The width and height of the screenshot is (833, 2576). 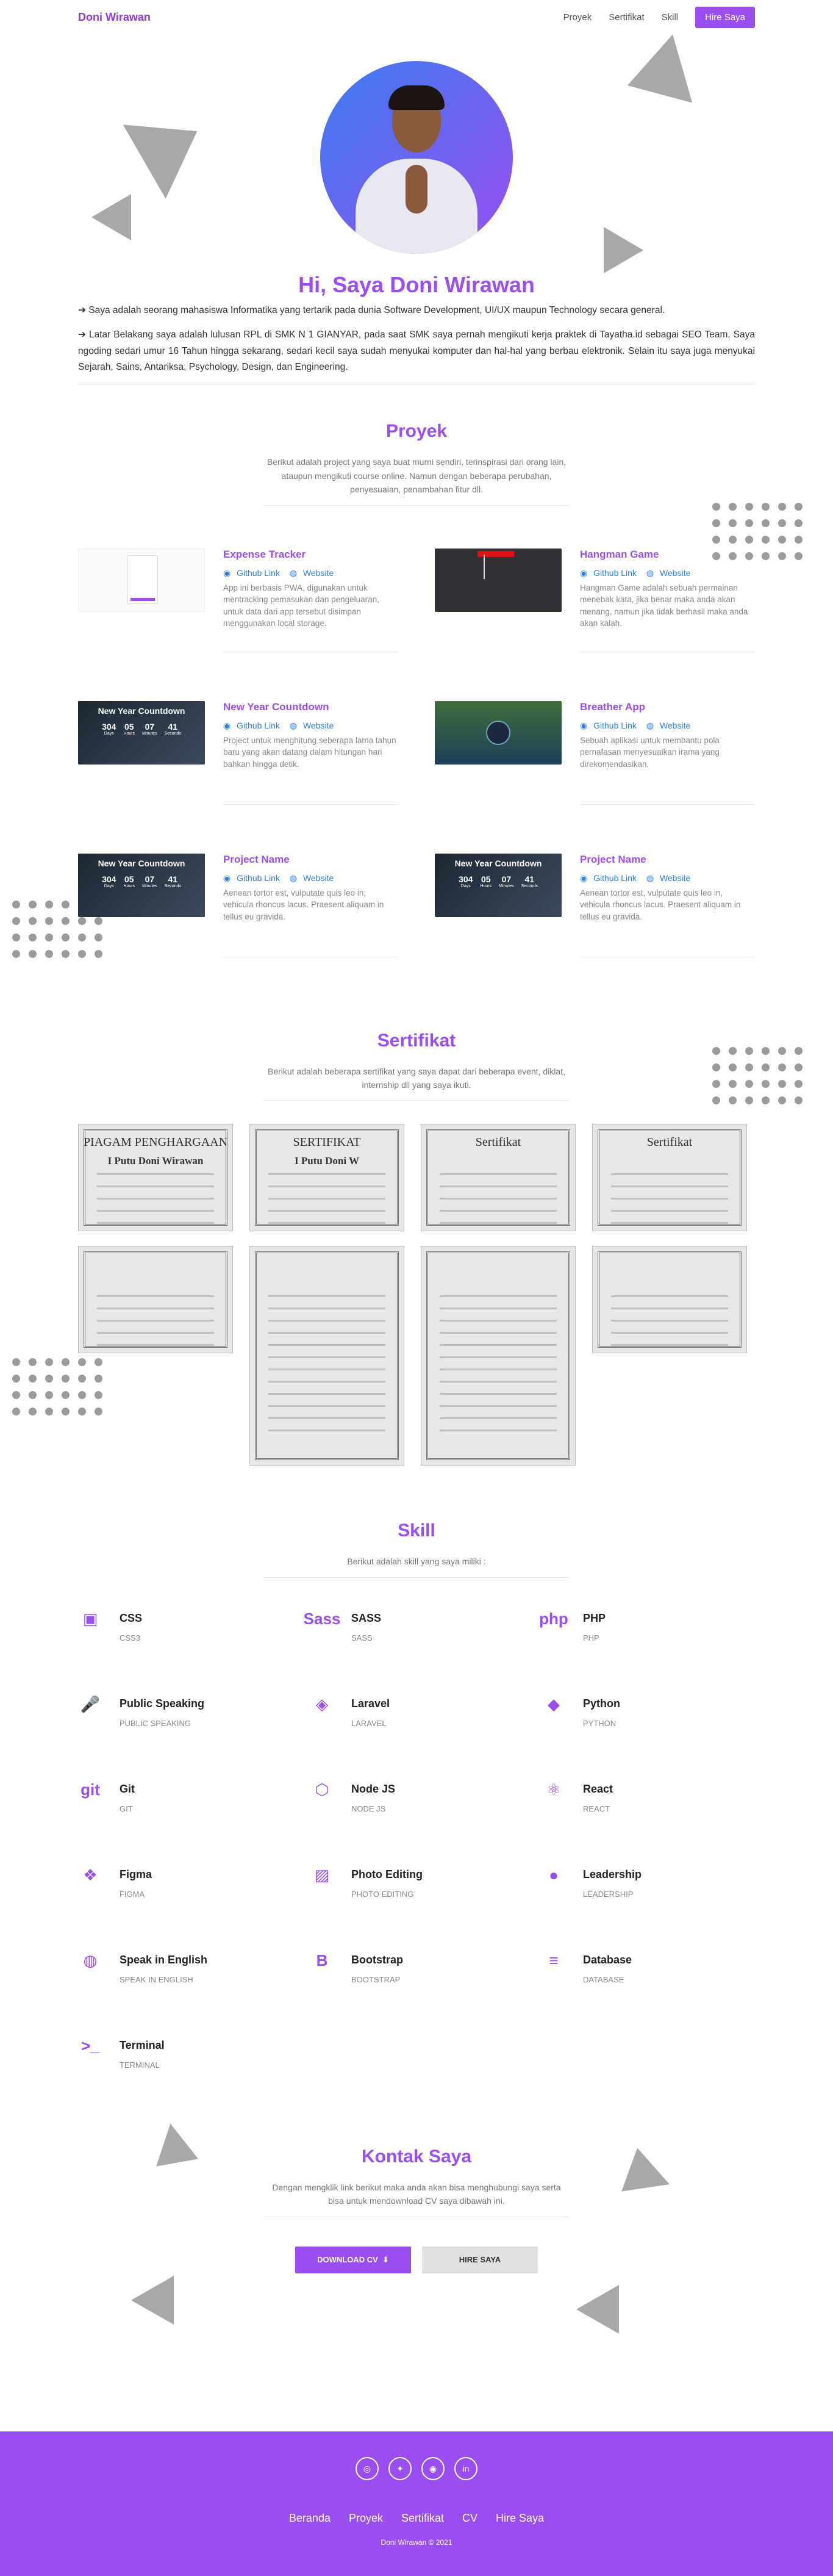 What do you see at coordinates (310, 2518) in the screenshot?
I see `footer-link-beranda: Beranda` at bounding box center [310, 2518].